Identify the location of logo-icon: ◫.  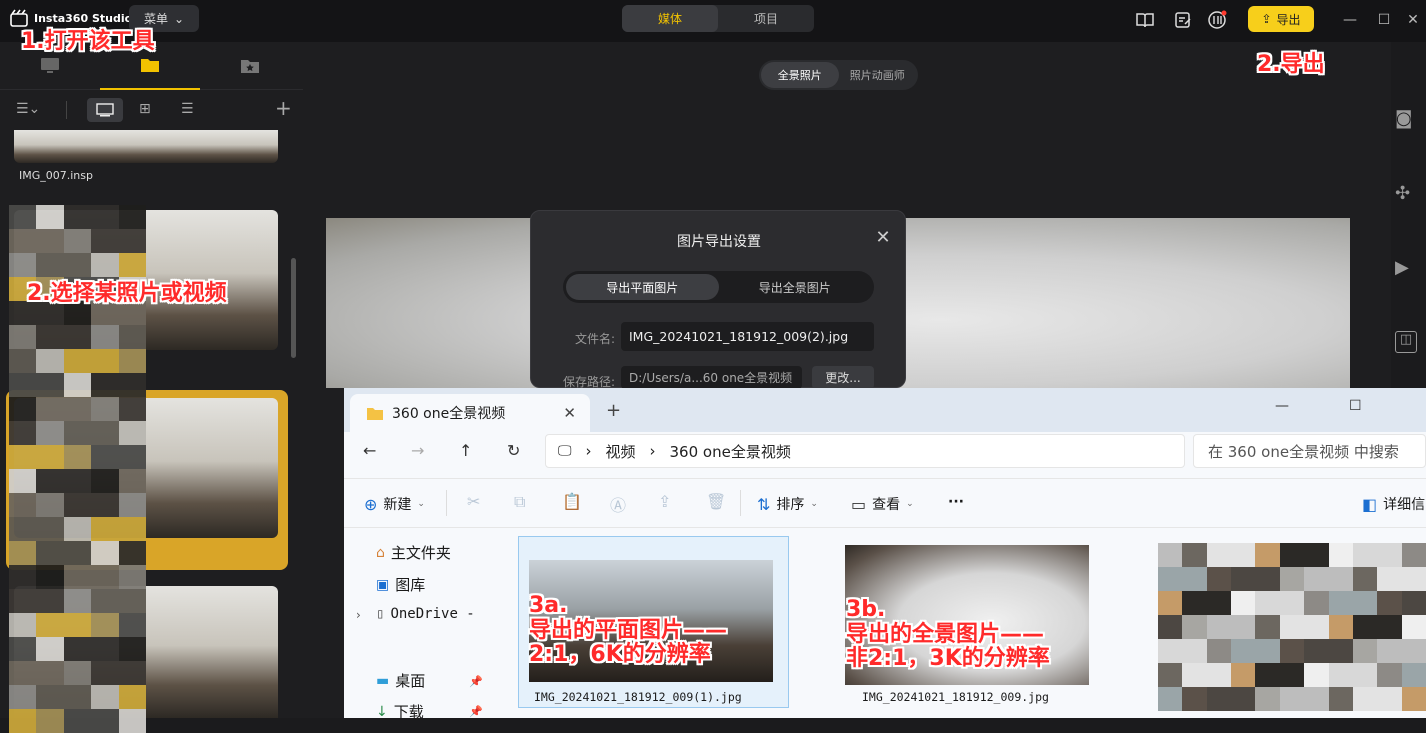
(1406, 342).